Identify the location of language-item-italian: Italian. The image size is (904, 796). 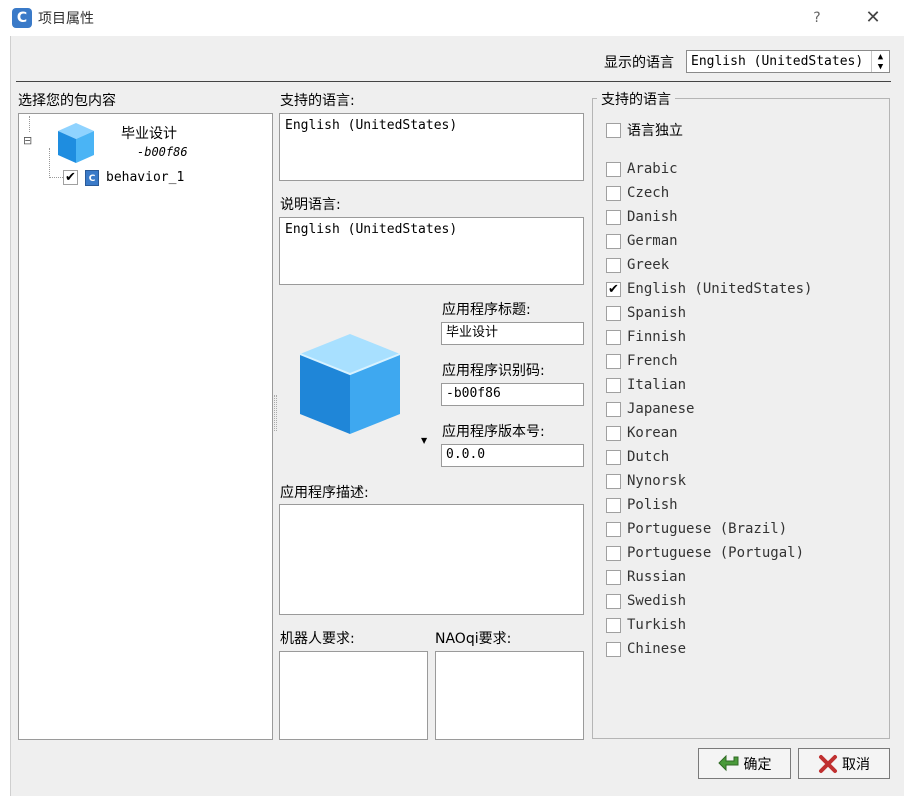
(646, 385).